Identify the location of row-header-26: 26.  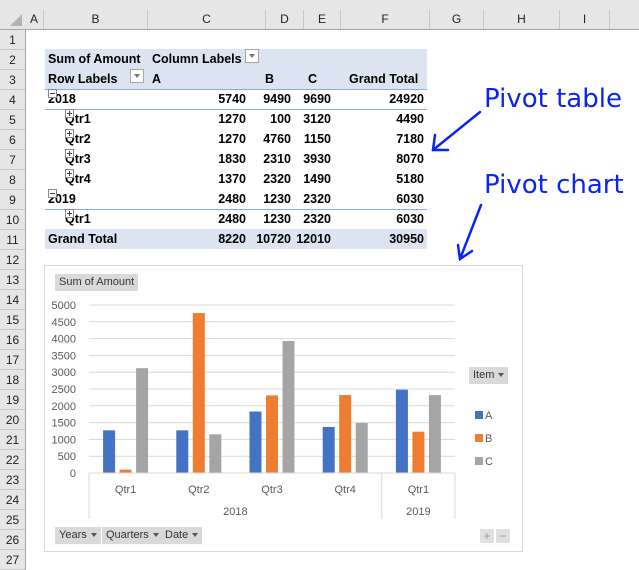
(12, 540).